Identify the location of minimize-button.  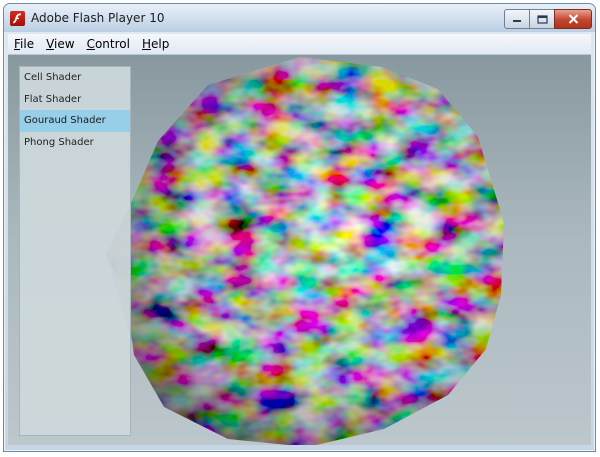
(517, 19).